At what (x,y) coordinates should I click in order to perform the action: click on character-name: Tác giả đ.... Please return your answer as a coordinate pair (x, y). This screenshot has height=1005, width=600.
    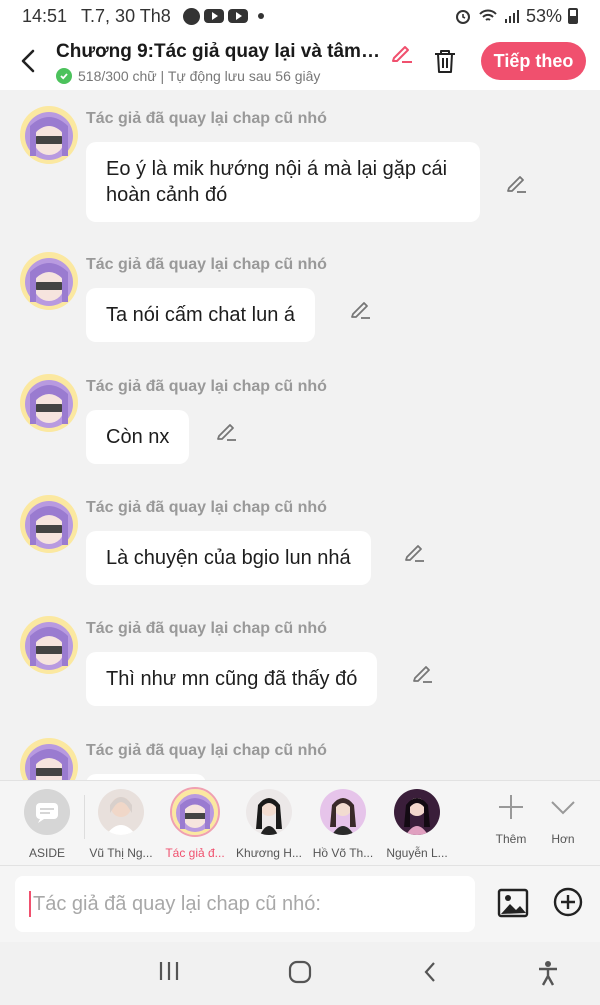
    Looking at the image, I should click on (195, 853).